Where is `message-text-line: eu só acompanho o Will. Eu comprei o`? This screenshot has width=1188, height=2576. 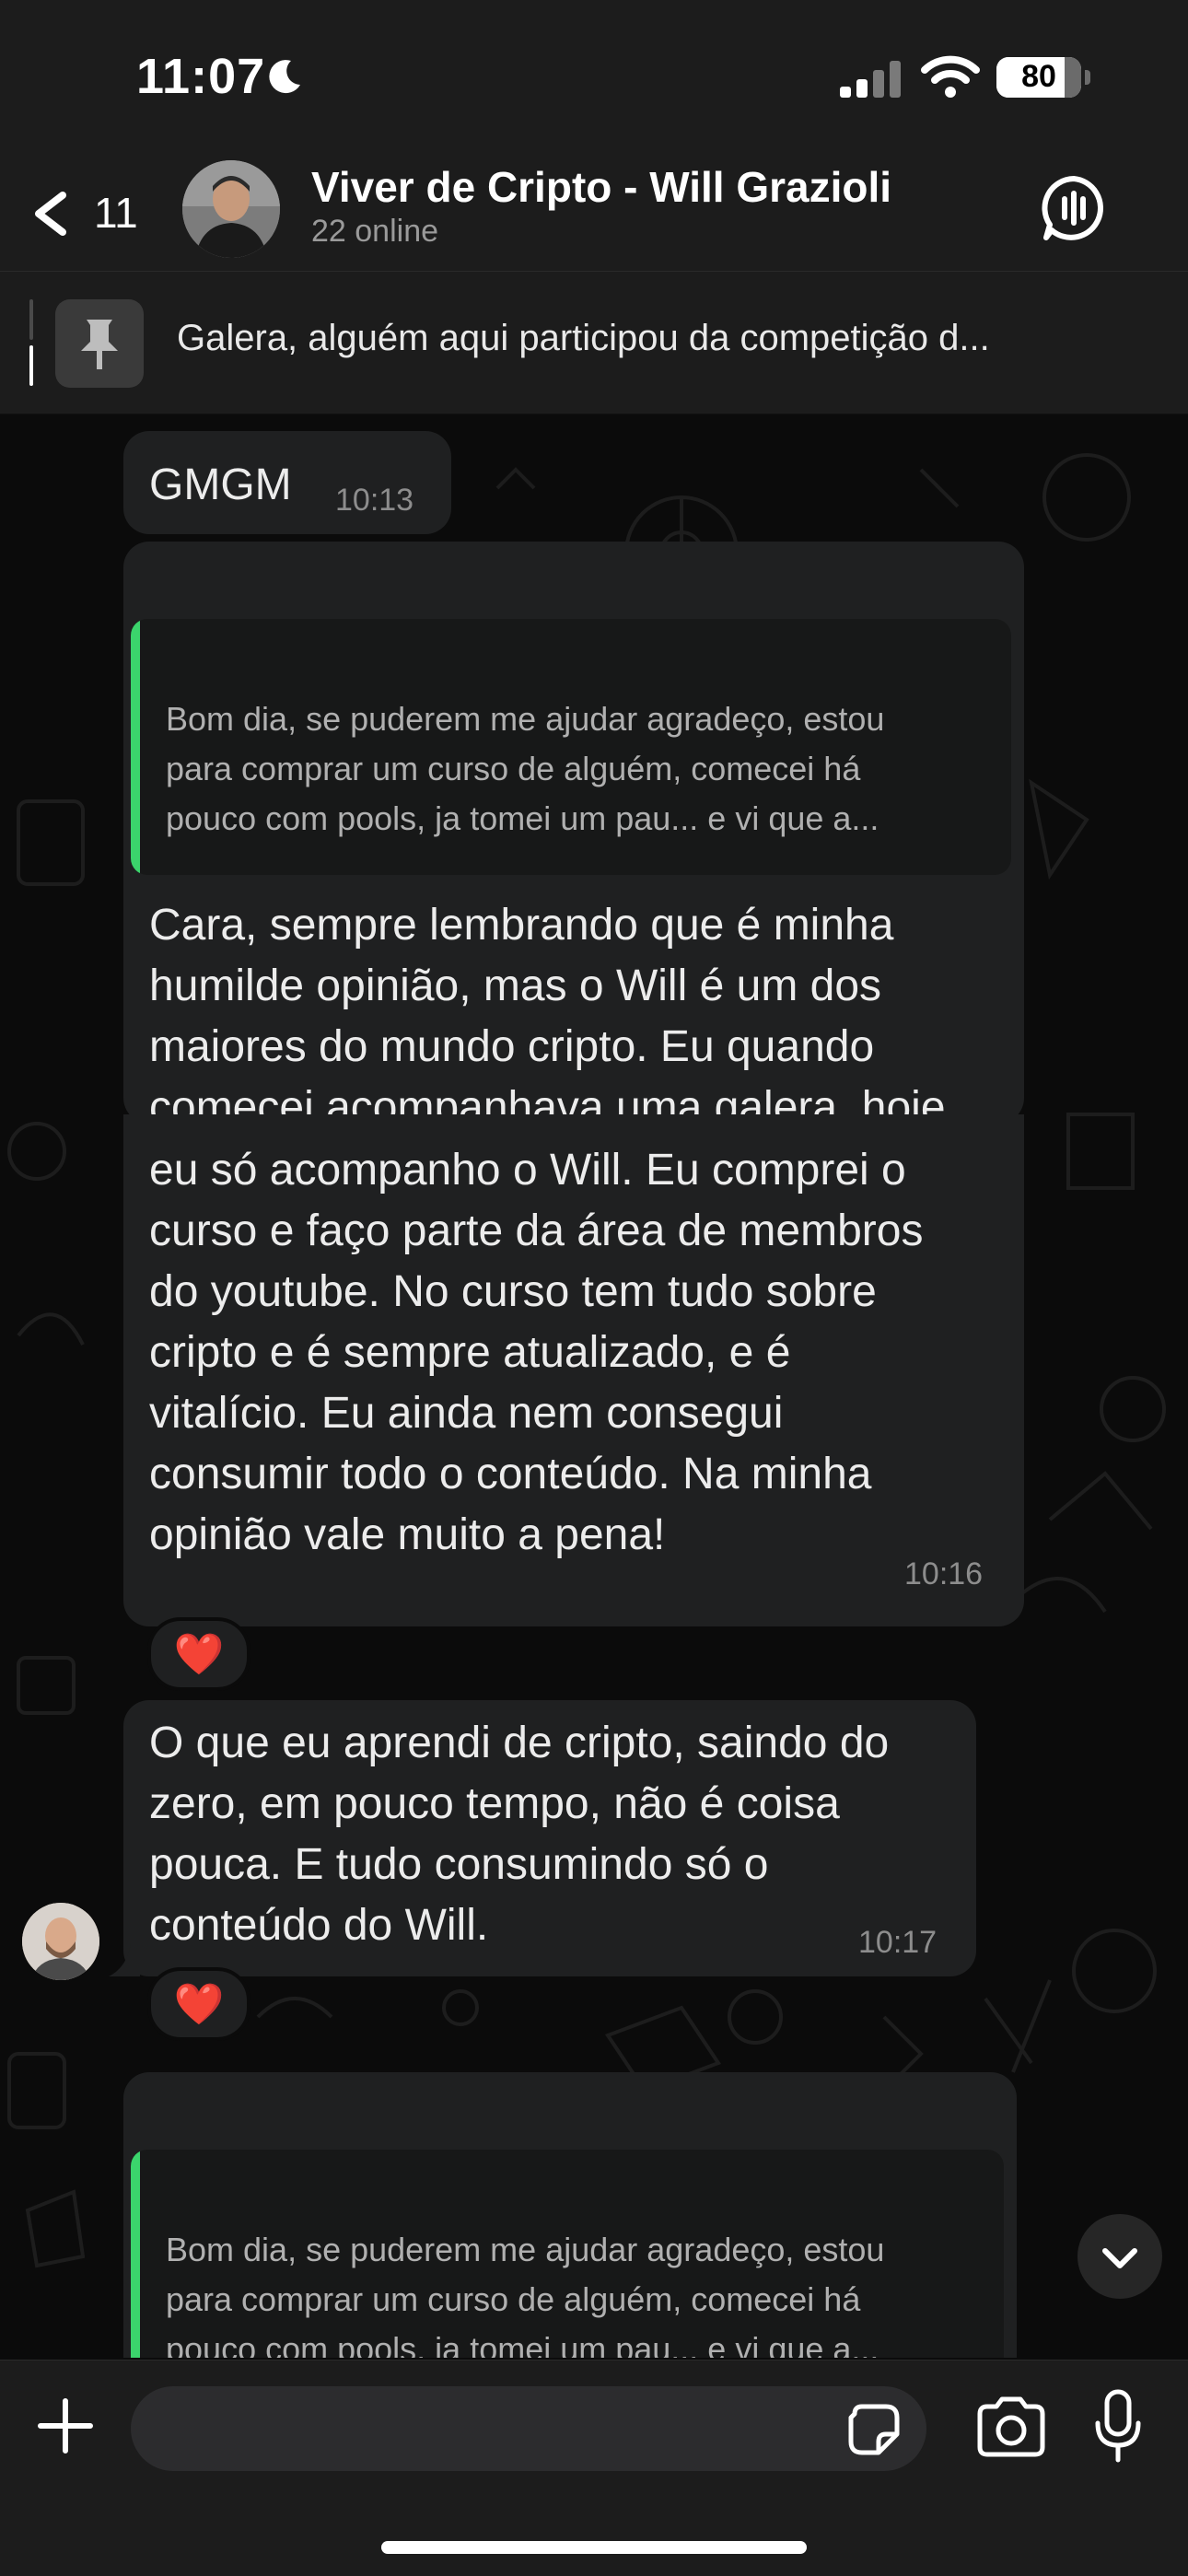 message-text-line: eu só acompanho o Will. Eu comprei o is located at coordinates (527, 1170).